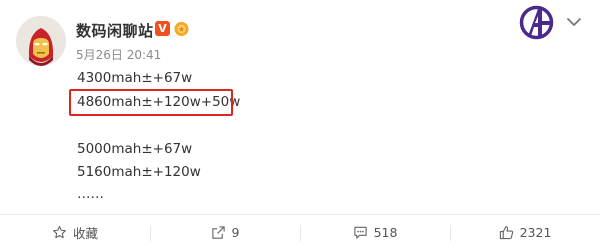  I want to click on iron-man-avatar-icon, so click(41, 41).